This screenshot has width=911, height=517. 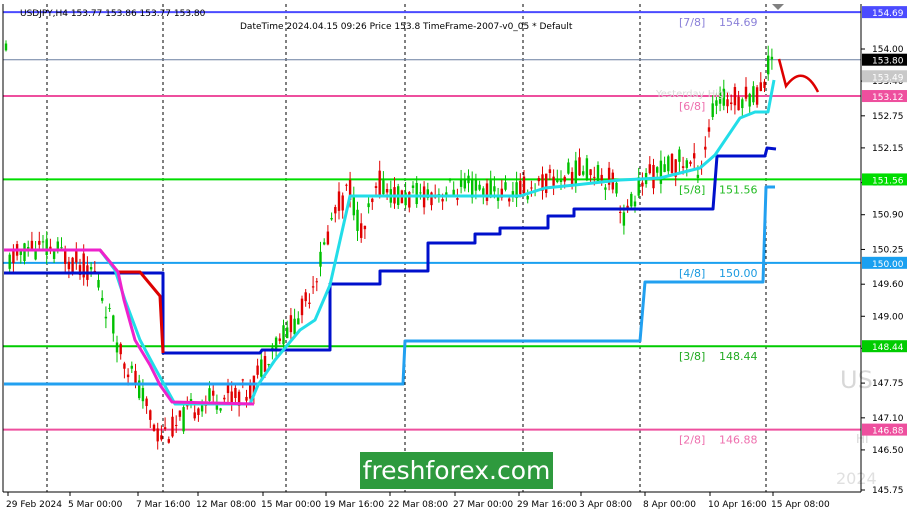 What do you see at coordinates (692, 22) in the screenshot?
I see `murrey-level-label: [7/8]` at bounding box center [692, 22].